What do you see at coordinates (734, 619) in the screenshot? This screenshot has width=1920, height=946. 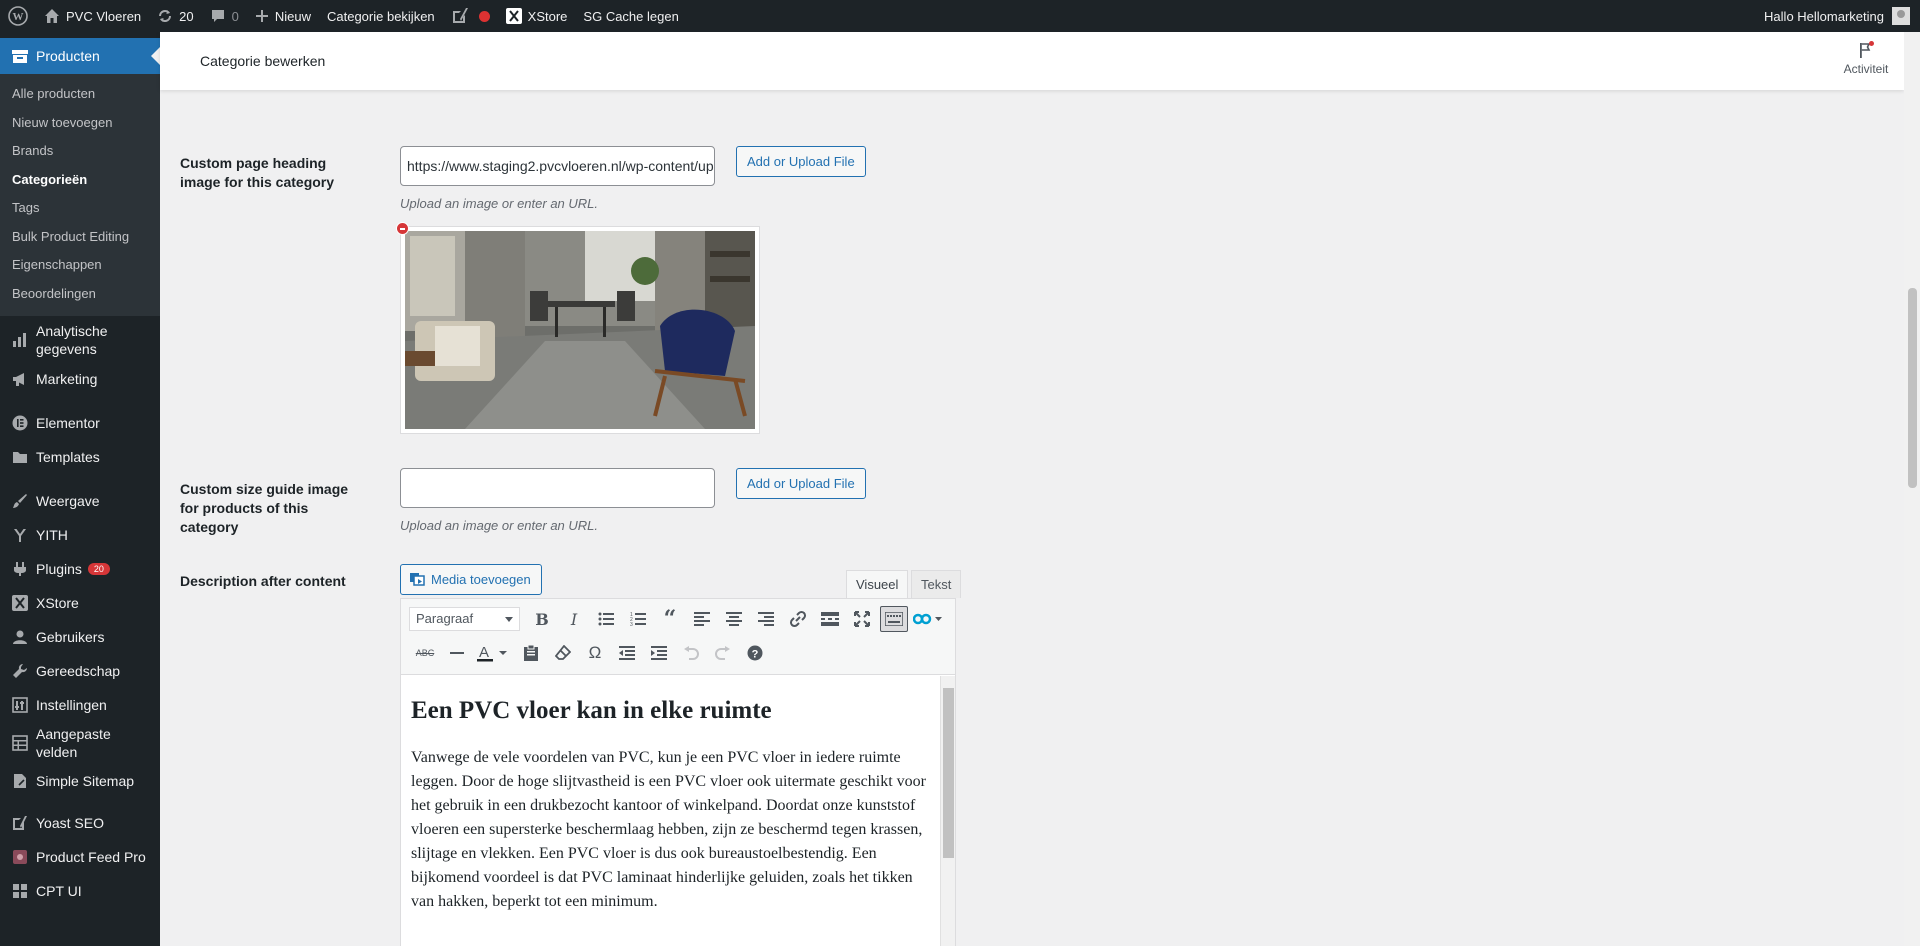 I see `align-center-icon` at bounding box center [734, 619].